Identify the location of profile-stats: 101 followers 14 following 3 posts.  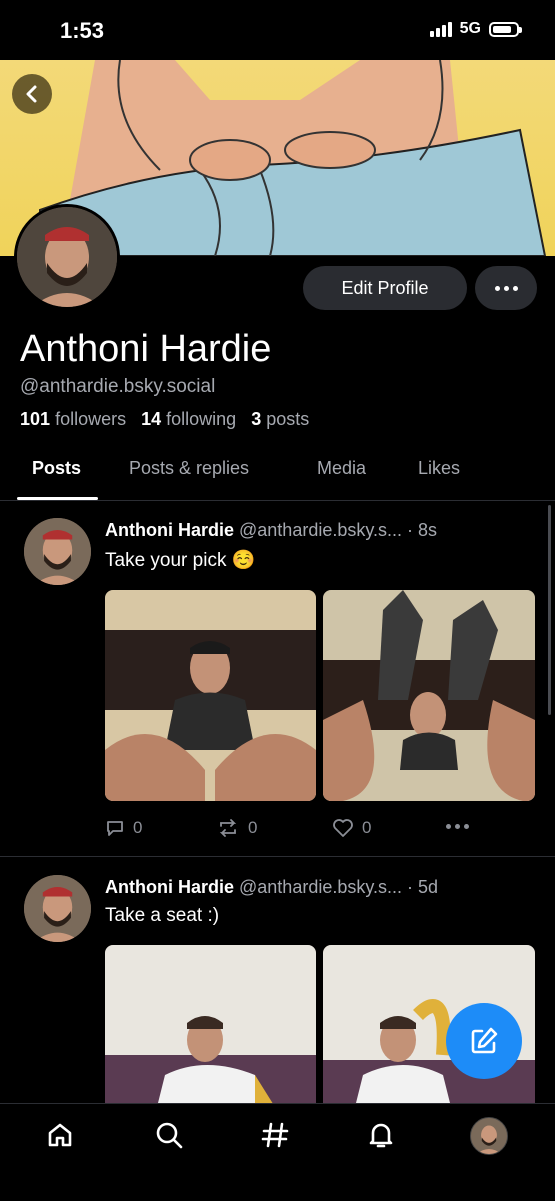
(164, 419).